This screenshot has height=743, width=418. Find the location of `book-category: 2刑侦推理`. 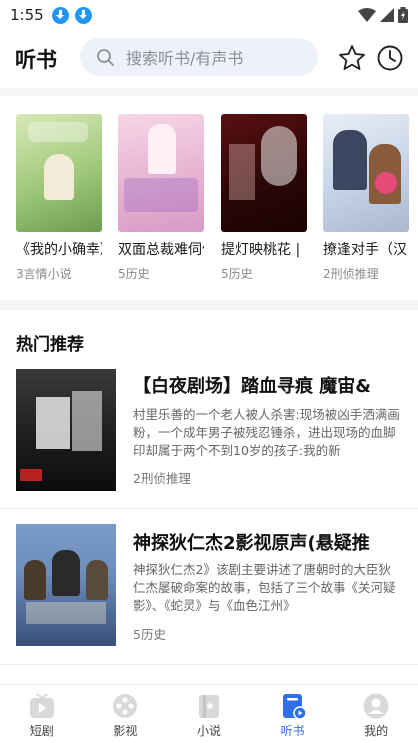

book-category: 2刑侦推理 is located at coordinates (351, 274).